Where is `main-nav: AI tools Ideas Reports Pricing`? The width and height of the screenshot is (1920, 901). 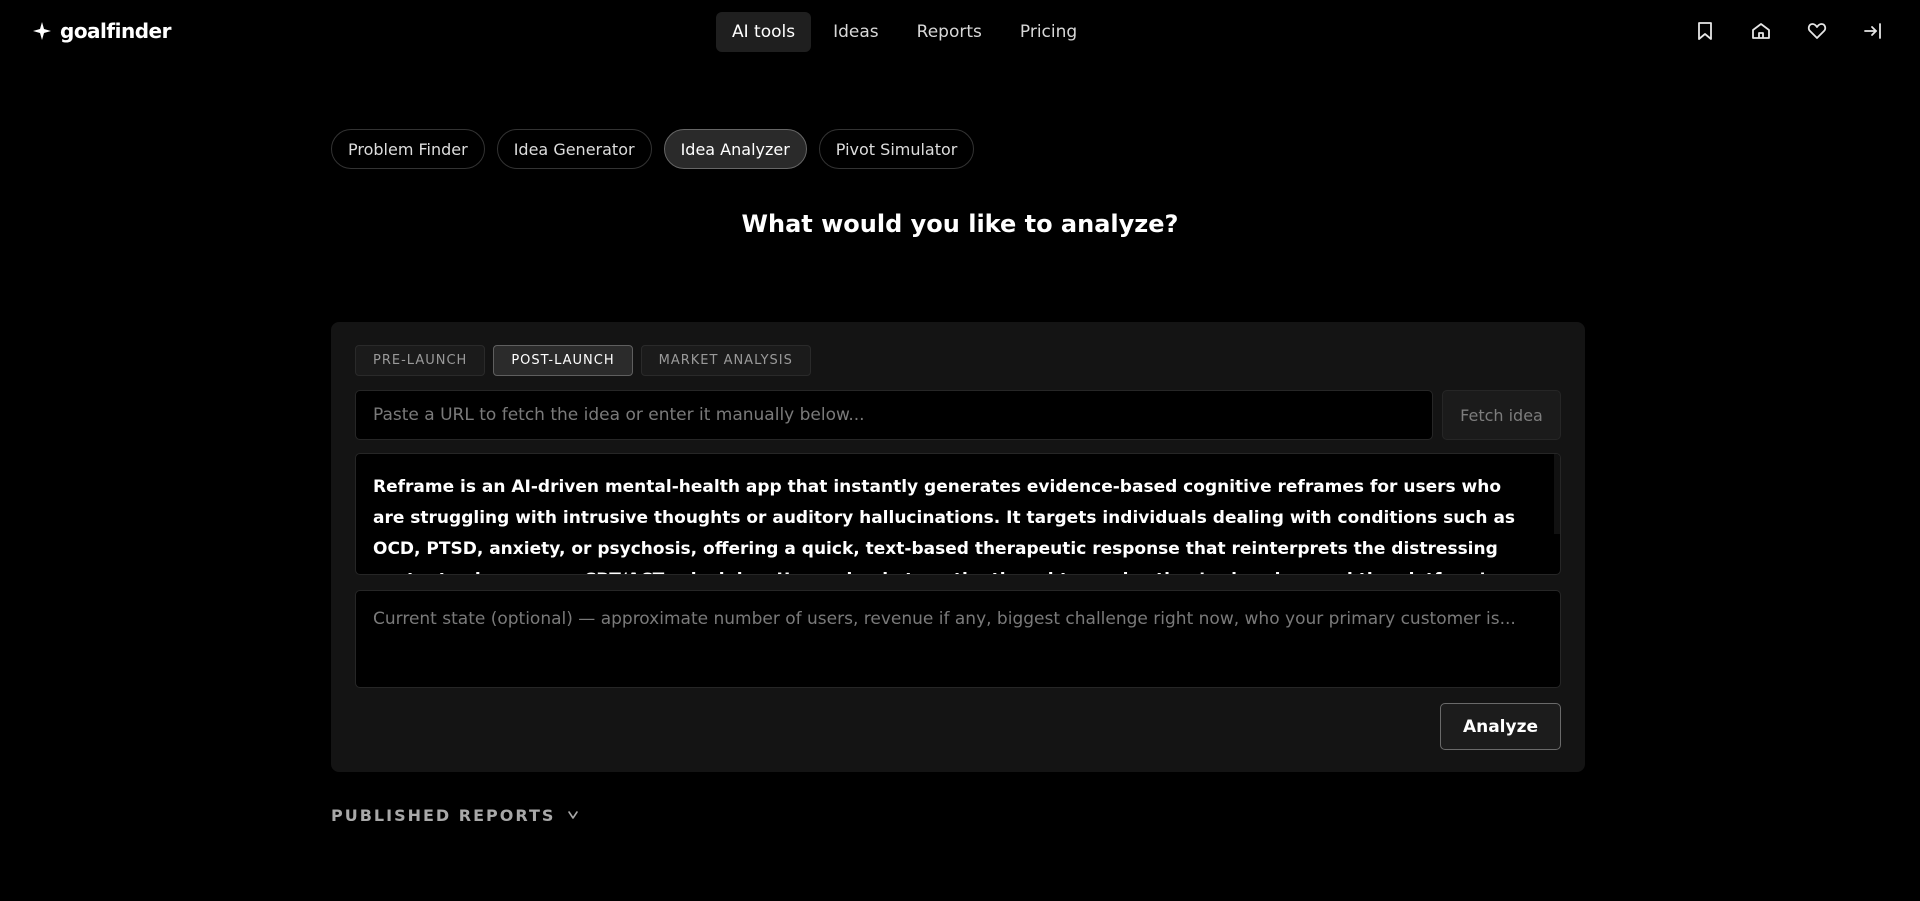
main-nav: AI tools Ideas Reports Pricing is located at coordinates (904, 32).